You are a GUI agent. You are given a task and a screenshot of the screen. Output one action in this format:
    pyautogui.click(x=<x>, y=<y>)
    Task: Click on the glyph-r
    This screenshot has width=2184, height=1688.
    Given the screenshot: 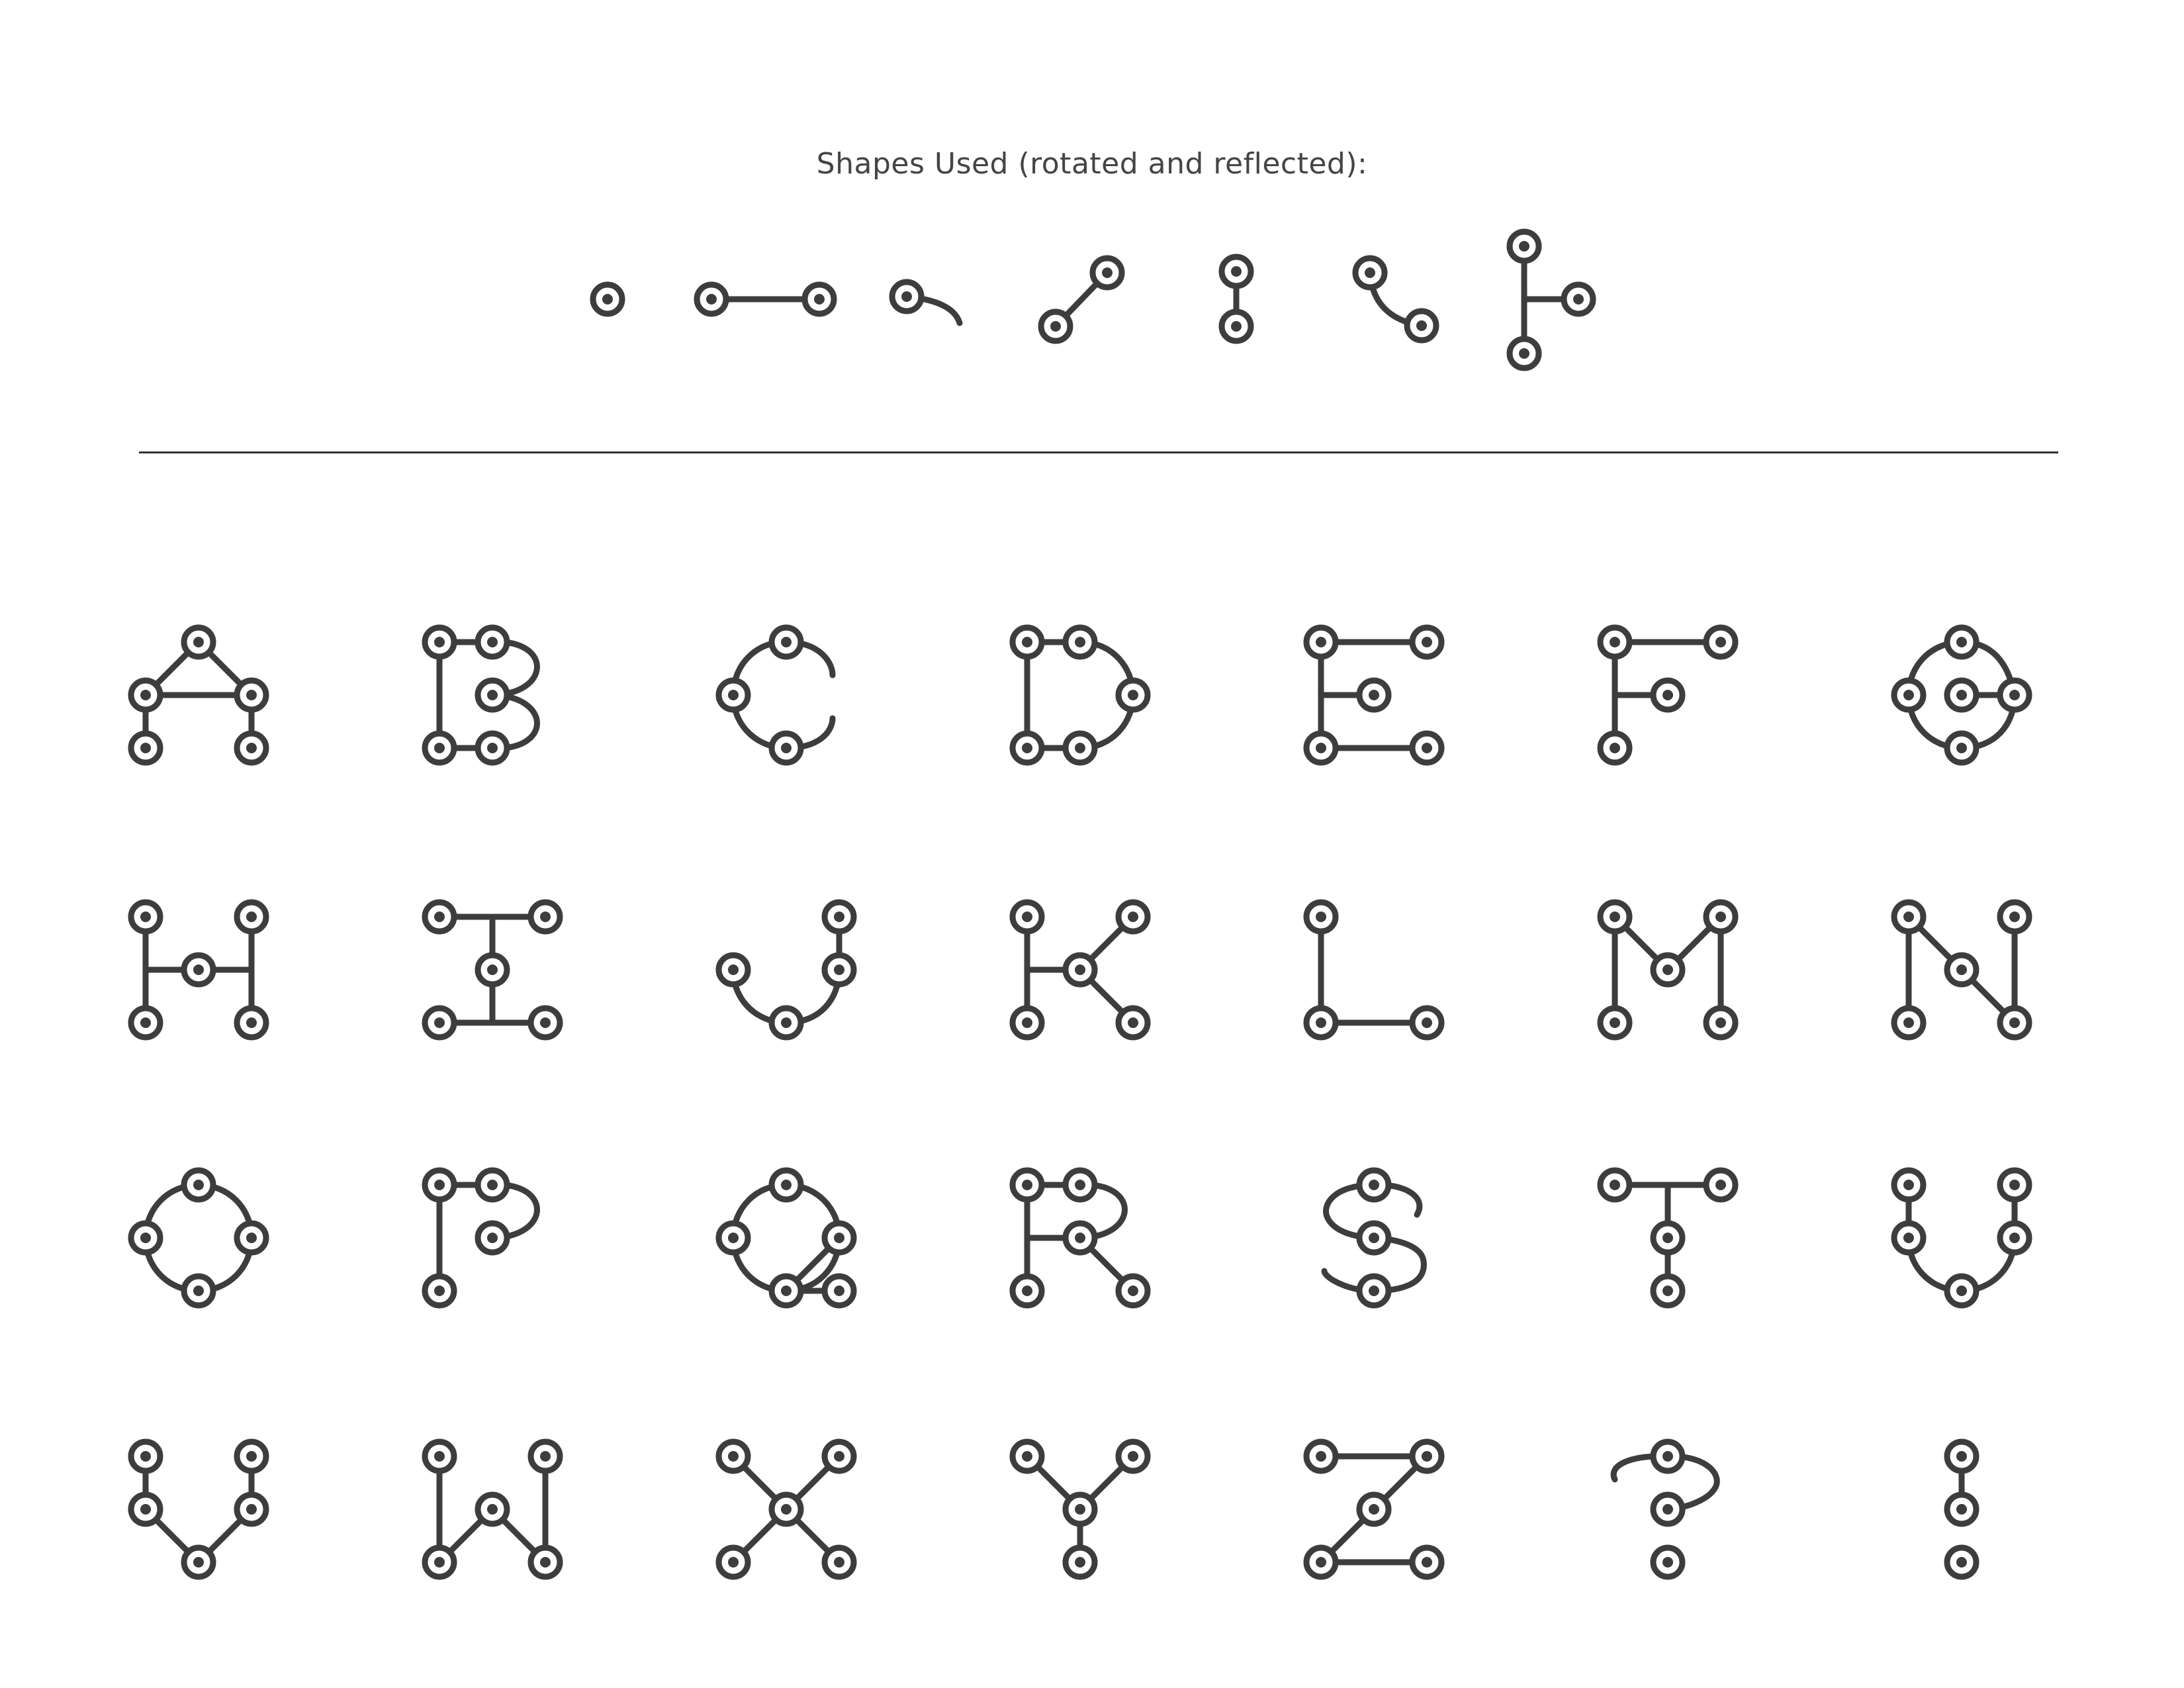 What is the action you would take?
    pyautogui.click(x=1080, y=1238)
    